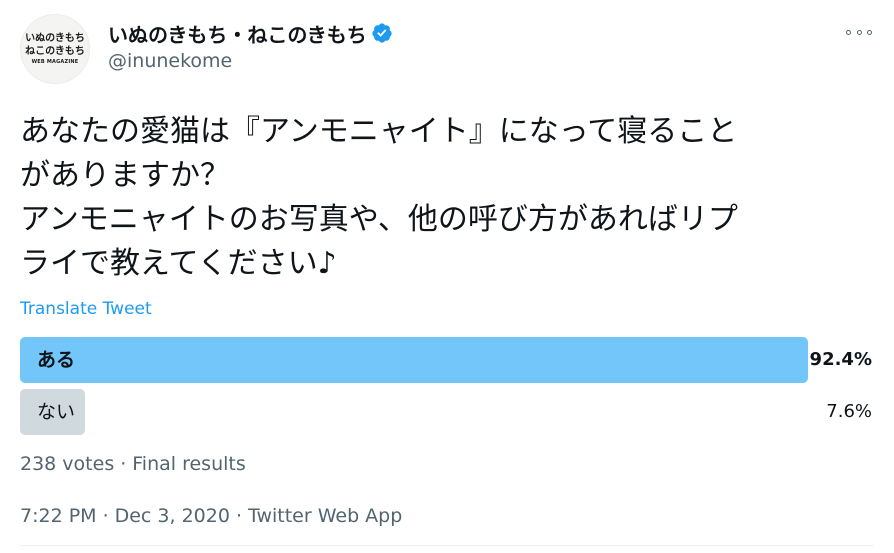  What do you see at coordinates (55, 51) in the screenshot?
I see `avatar-text-line-2: ねこのきもち` at bounding box center [55, 51].